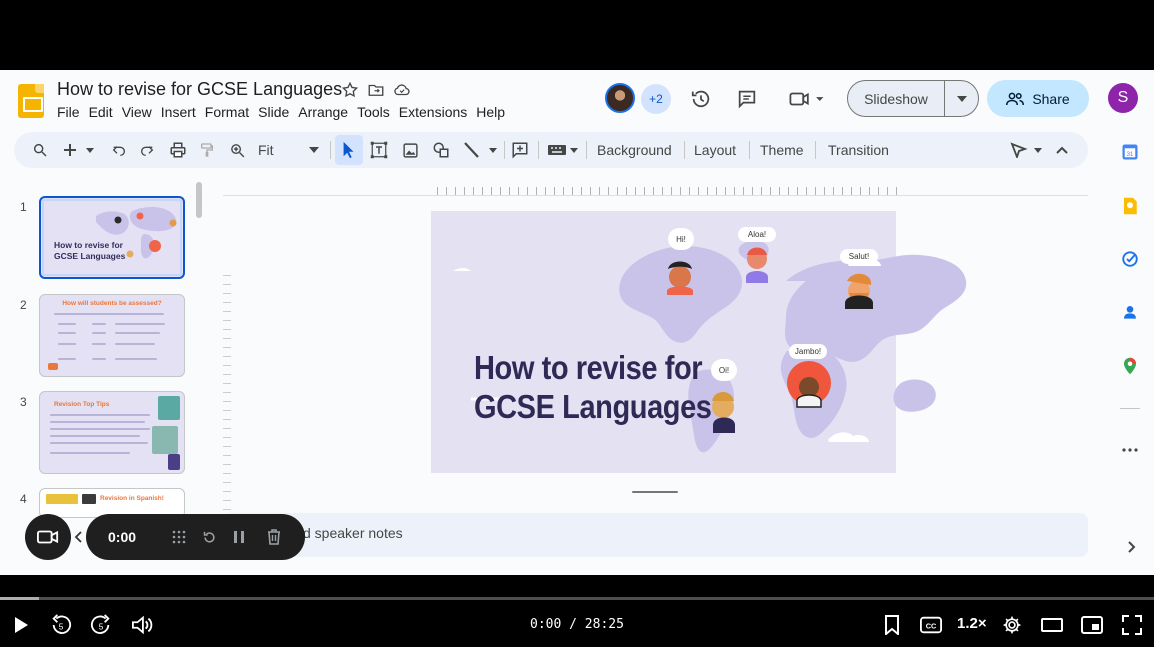  Describe the element at coordinates (239, 537) in the screenshot. I see `pause-recording-icon` at that location.